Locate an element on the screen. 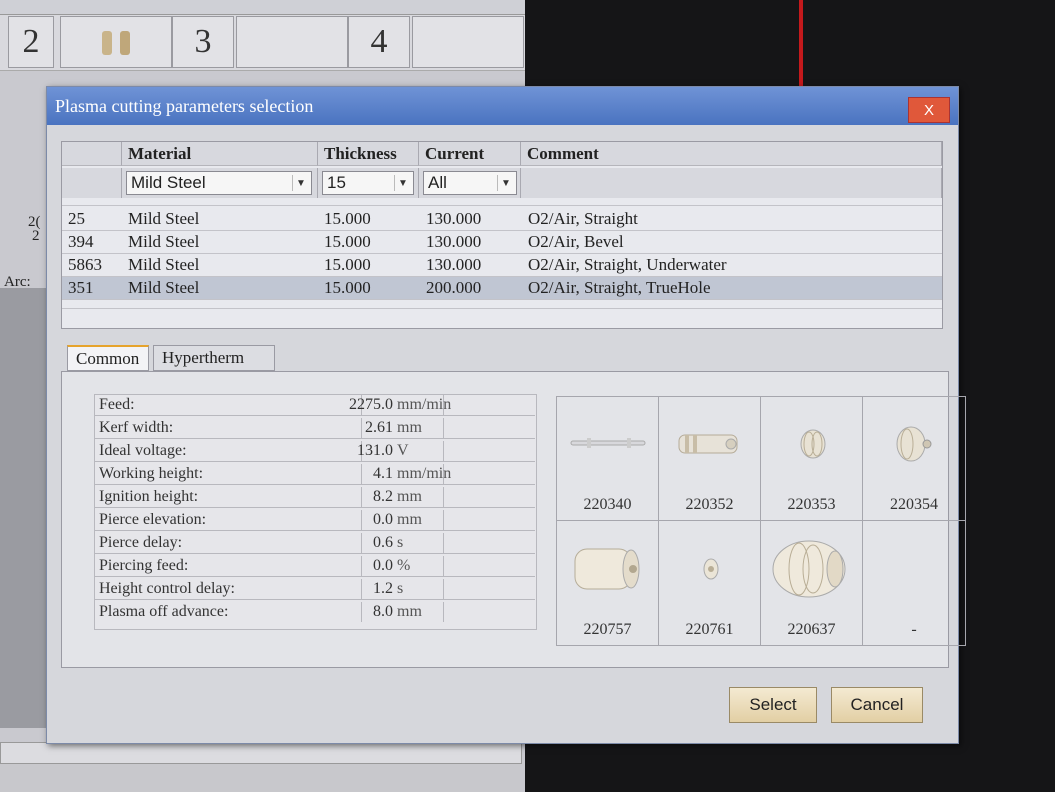 The width and height of the screenshot is (1055, 792). param-row: Kerf width: 2.61 mm is located at coordinates (315, 428).